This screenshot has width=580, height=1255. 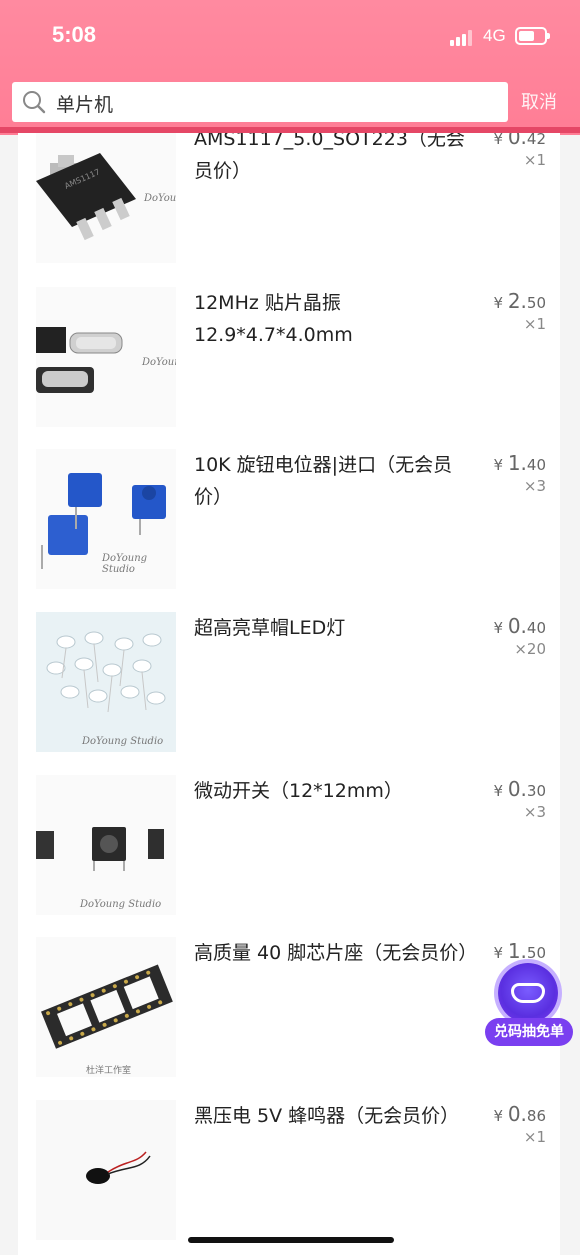 I want to click on product-quantity: ×20, so click(x=530, y=649).